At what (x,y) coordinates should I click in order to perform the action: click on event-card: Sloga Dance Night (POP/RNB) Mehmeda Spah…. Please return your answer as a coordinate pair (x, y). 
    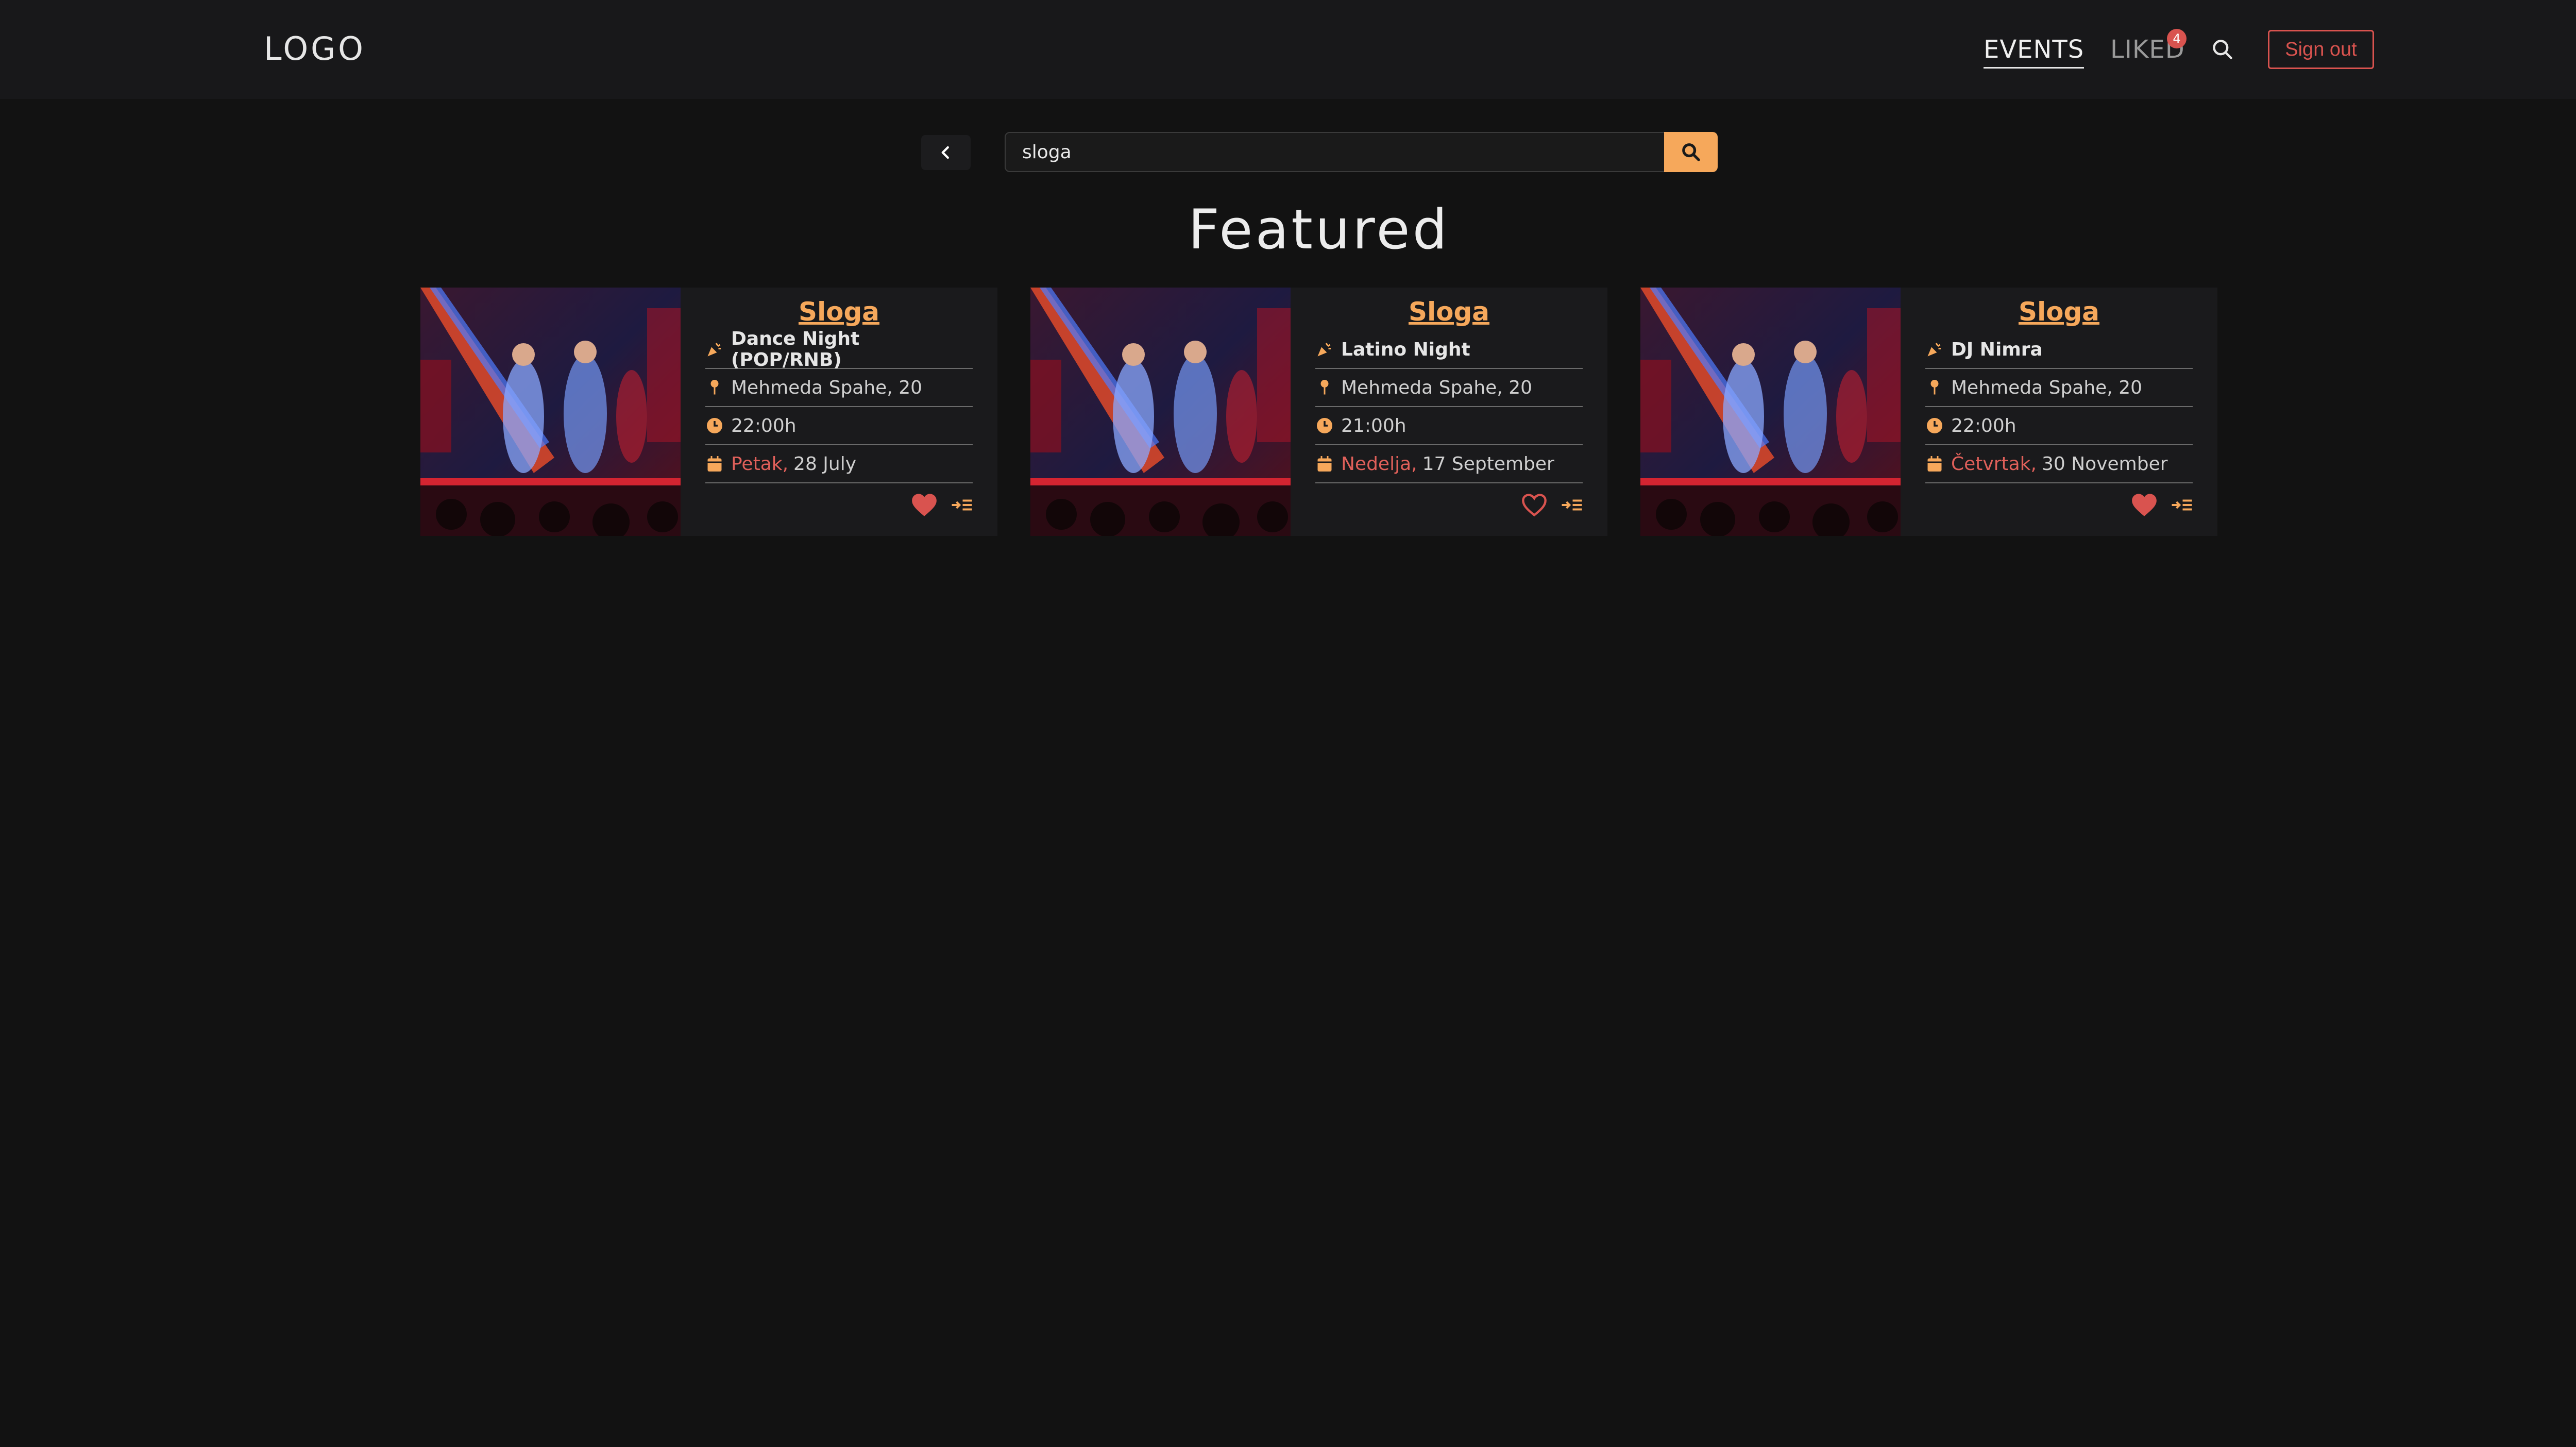
    Looking at the image, I should click on (709, 412).